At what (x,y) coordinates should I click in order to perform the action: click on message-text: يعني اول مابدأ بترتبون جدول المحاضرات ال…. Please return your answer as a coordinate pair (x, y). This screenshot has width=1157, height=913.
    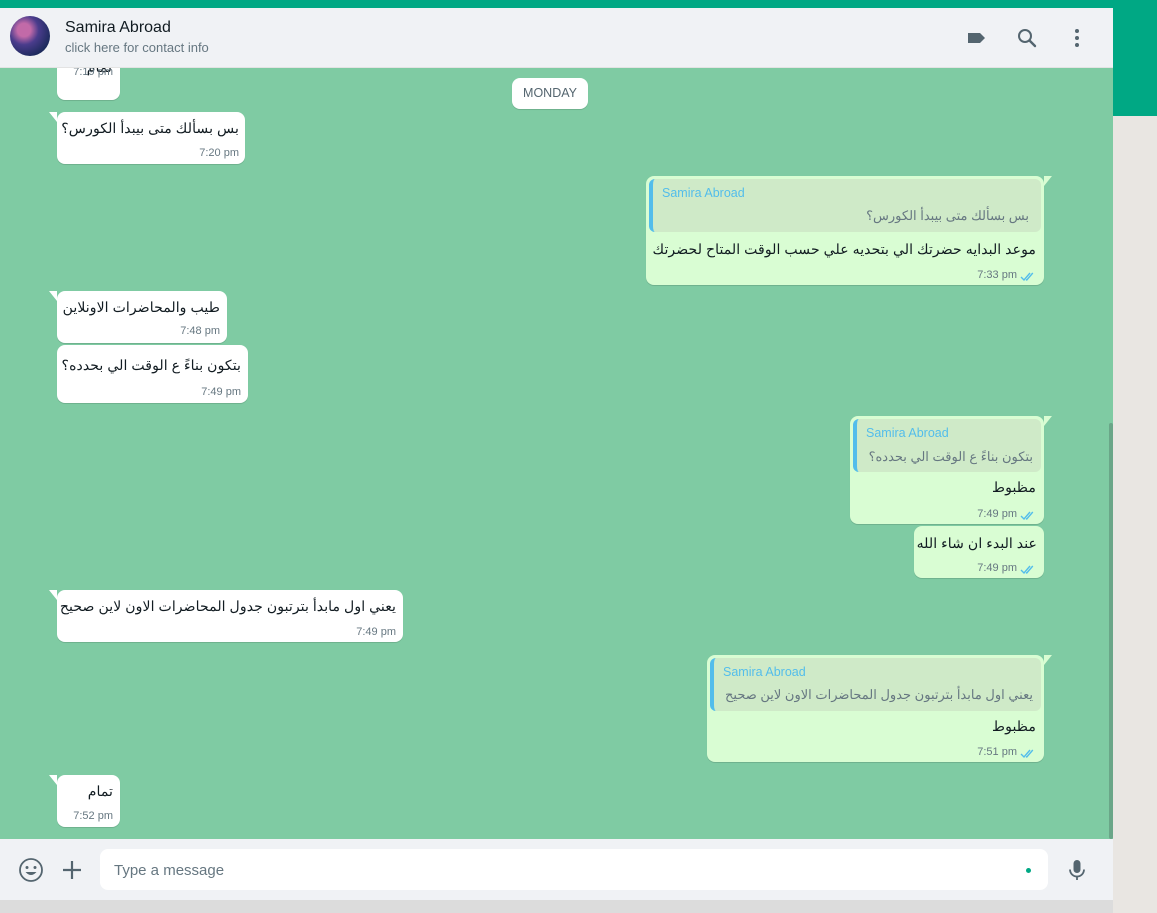
    Looking at the image, I should click on (227, 607).